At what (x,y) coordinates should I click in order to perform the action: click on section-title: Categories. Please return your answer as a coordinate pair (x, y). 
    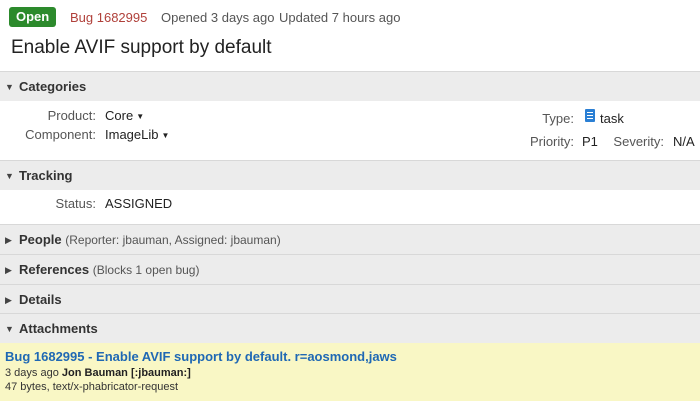
    Looking at the image, I should click on (53, 86).